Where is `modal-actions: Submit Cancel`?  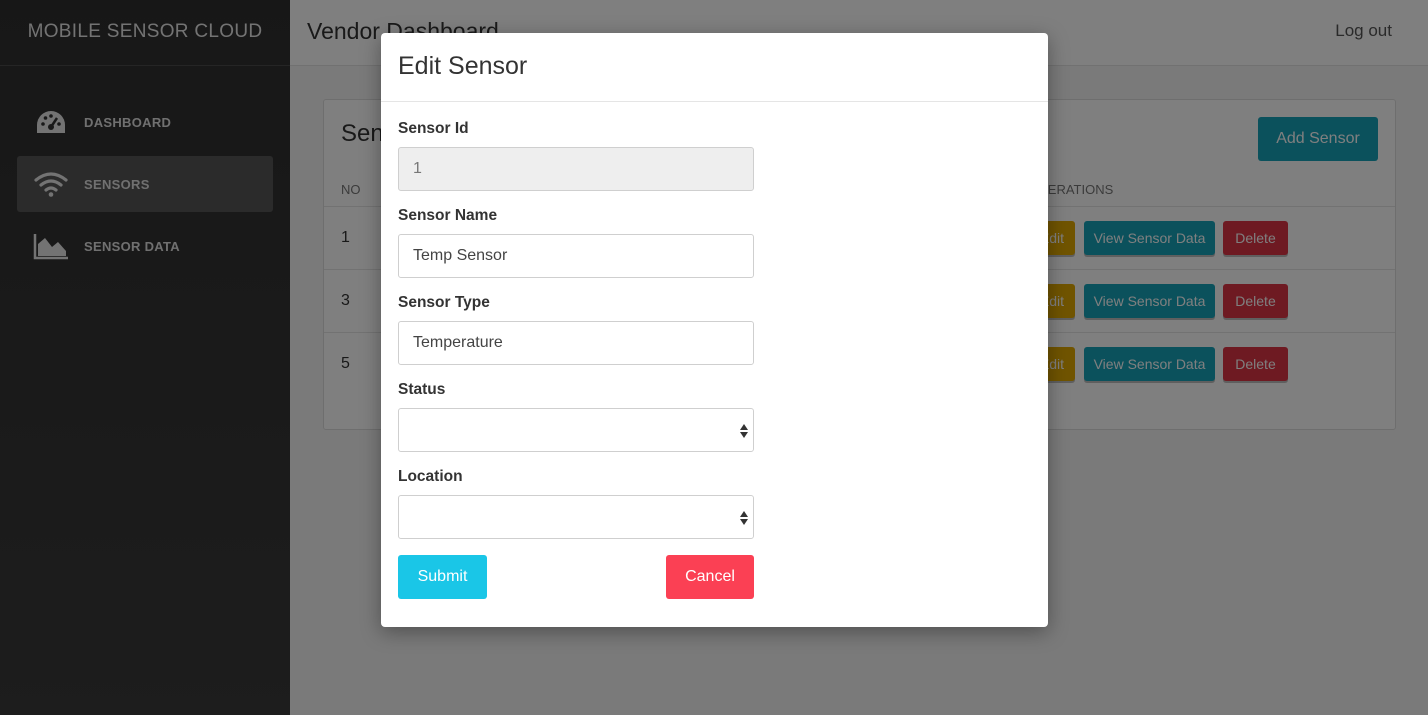 modal-actions: Submit Cancel is located at coordinates (576, 577).